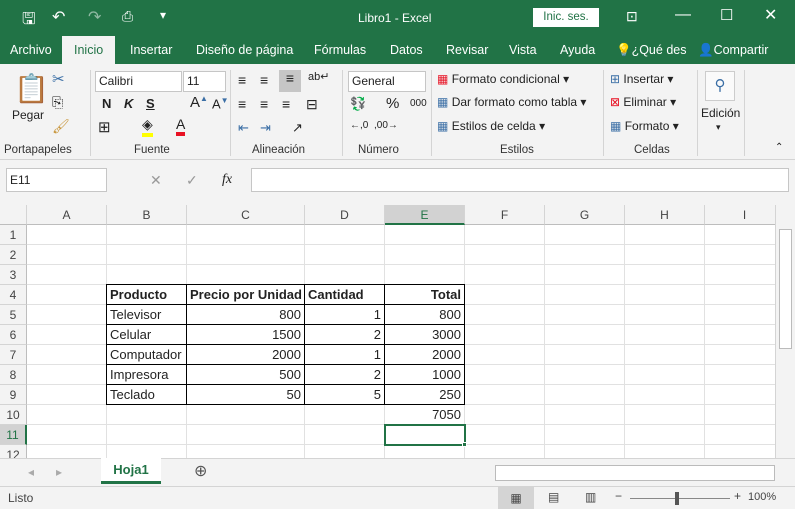 Image resolution: width=795 pixels, height=509 pixels. I want to click on wrap-text-icon: ab↵, so click(318, 76).